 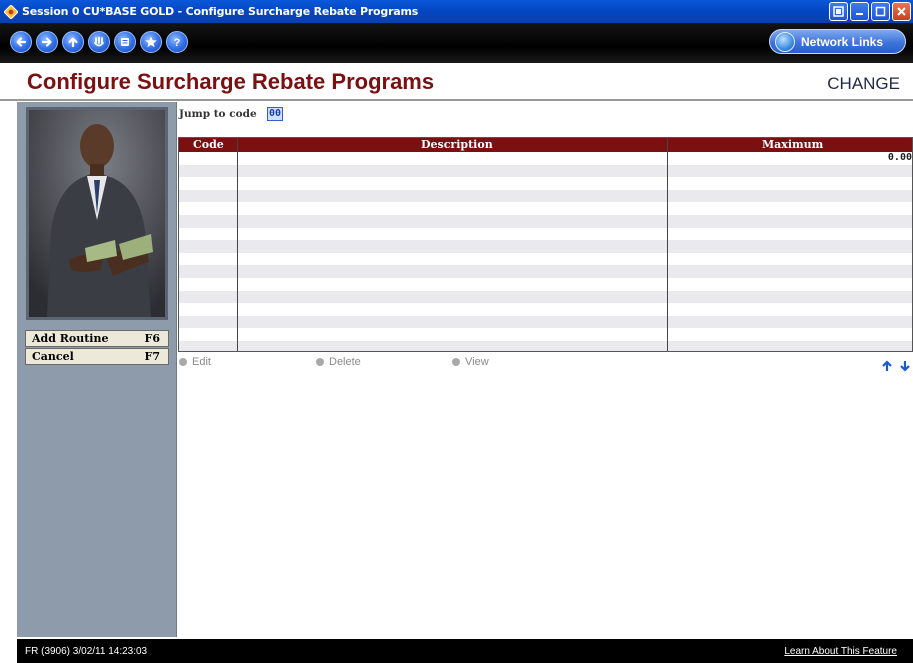 I want to click on forward-icon, so click(x=47, y=42).